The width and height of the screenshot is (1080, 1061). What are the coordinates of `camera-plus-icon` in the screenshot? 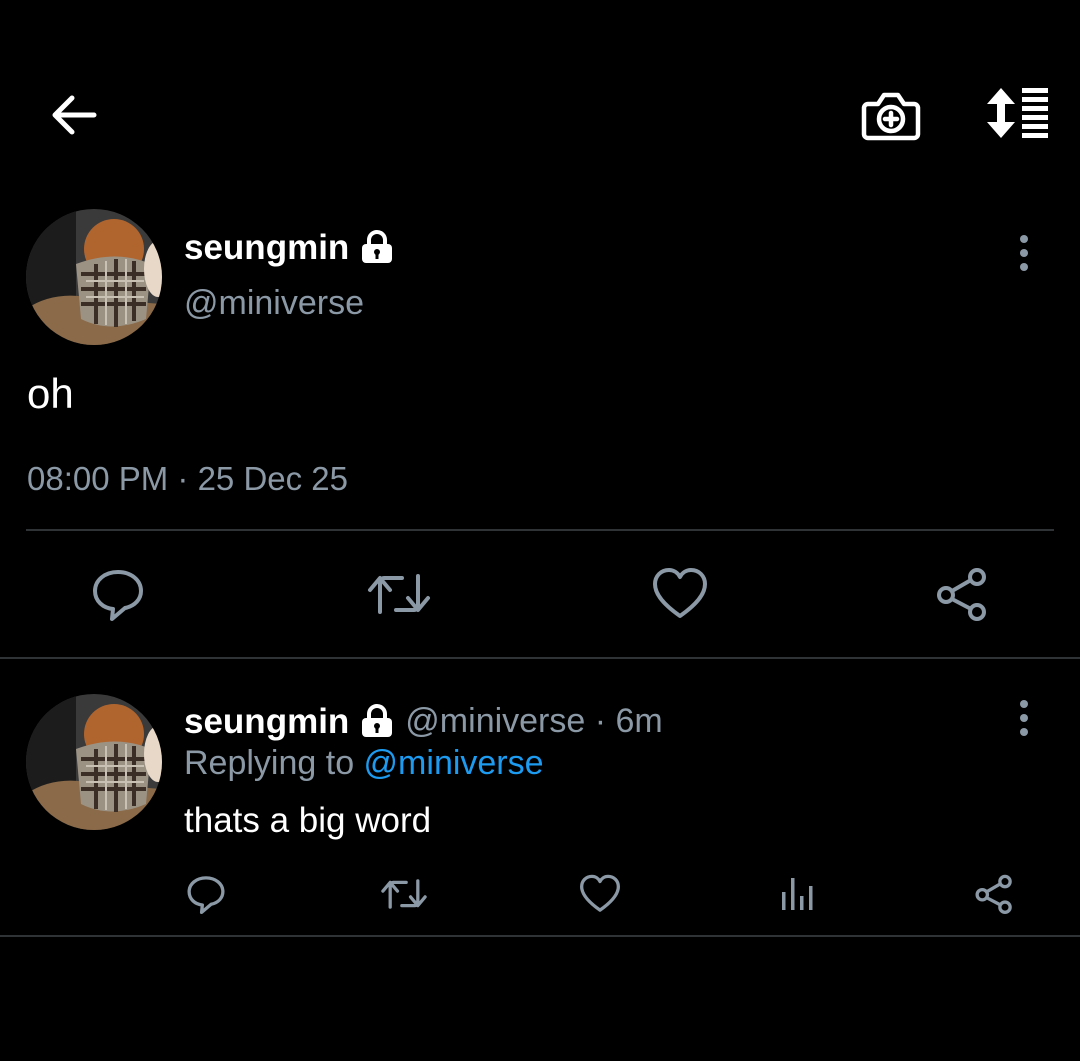 It's located at (891, 116).